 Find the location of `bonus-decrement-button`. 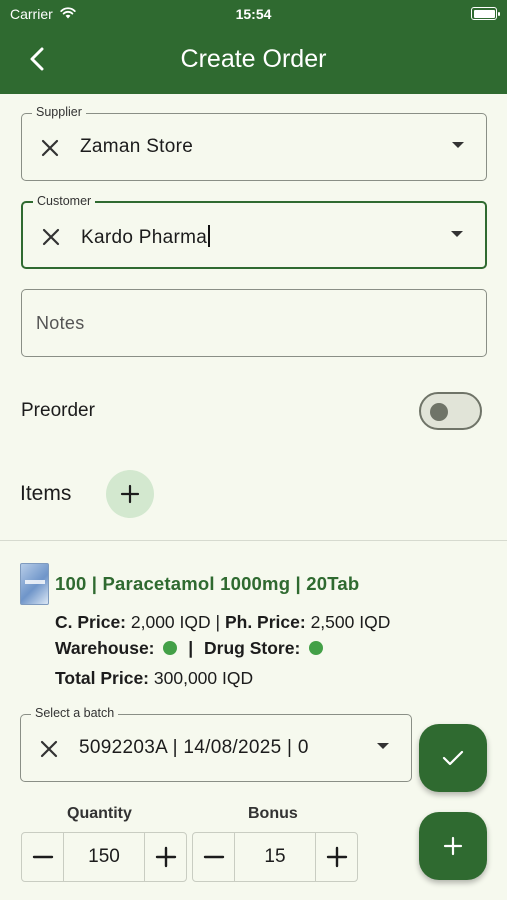

bonus-decrement-button is located at coordinates (213, 857).